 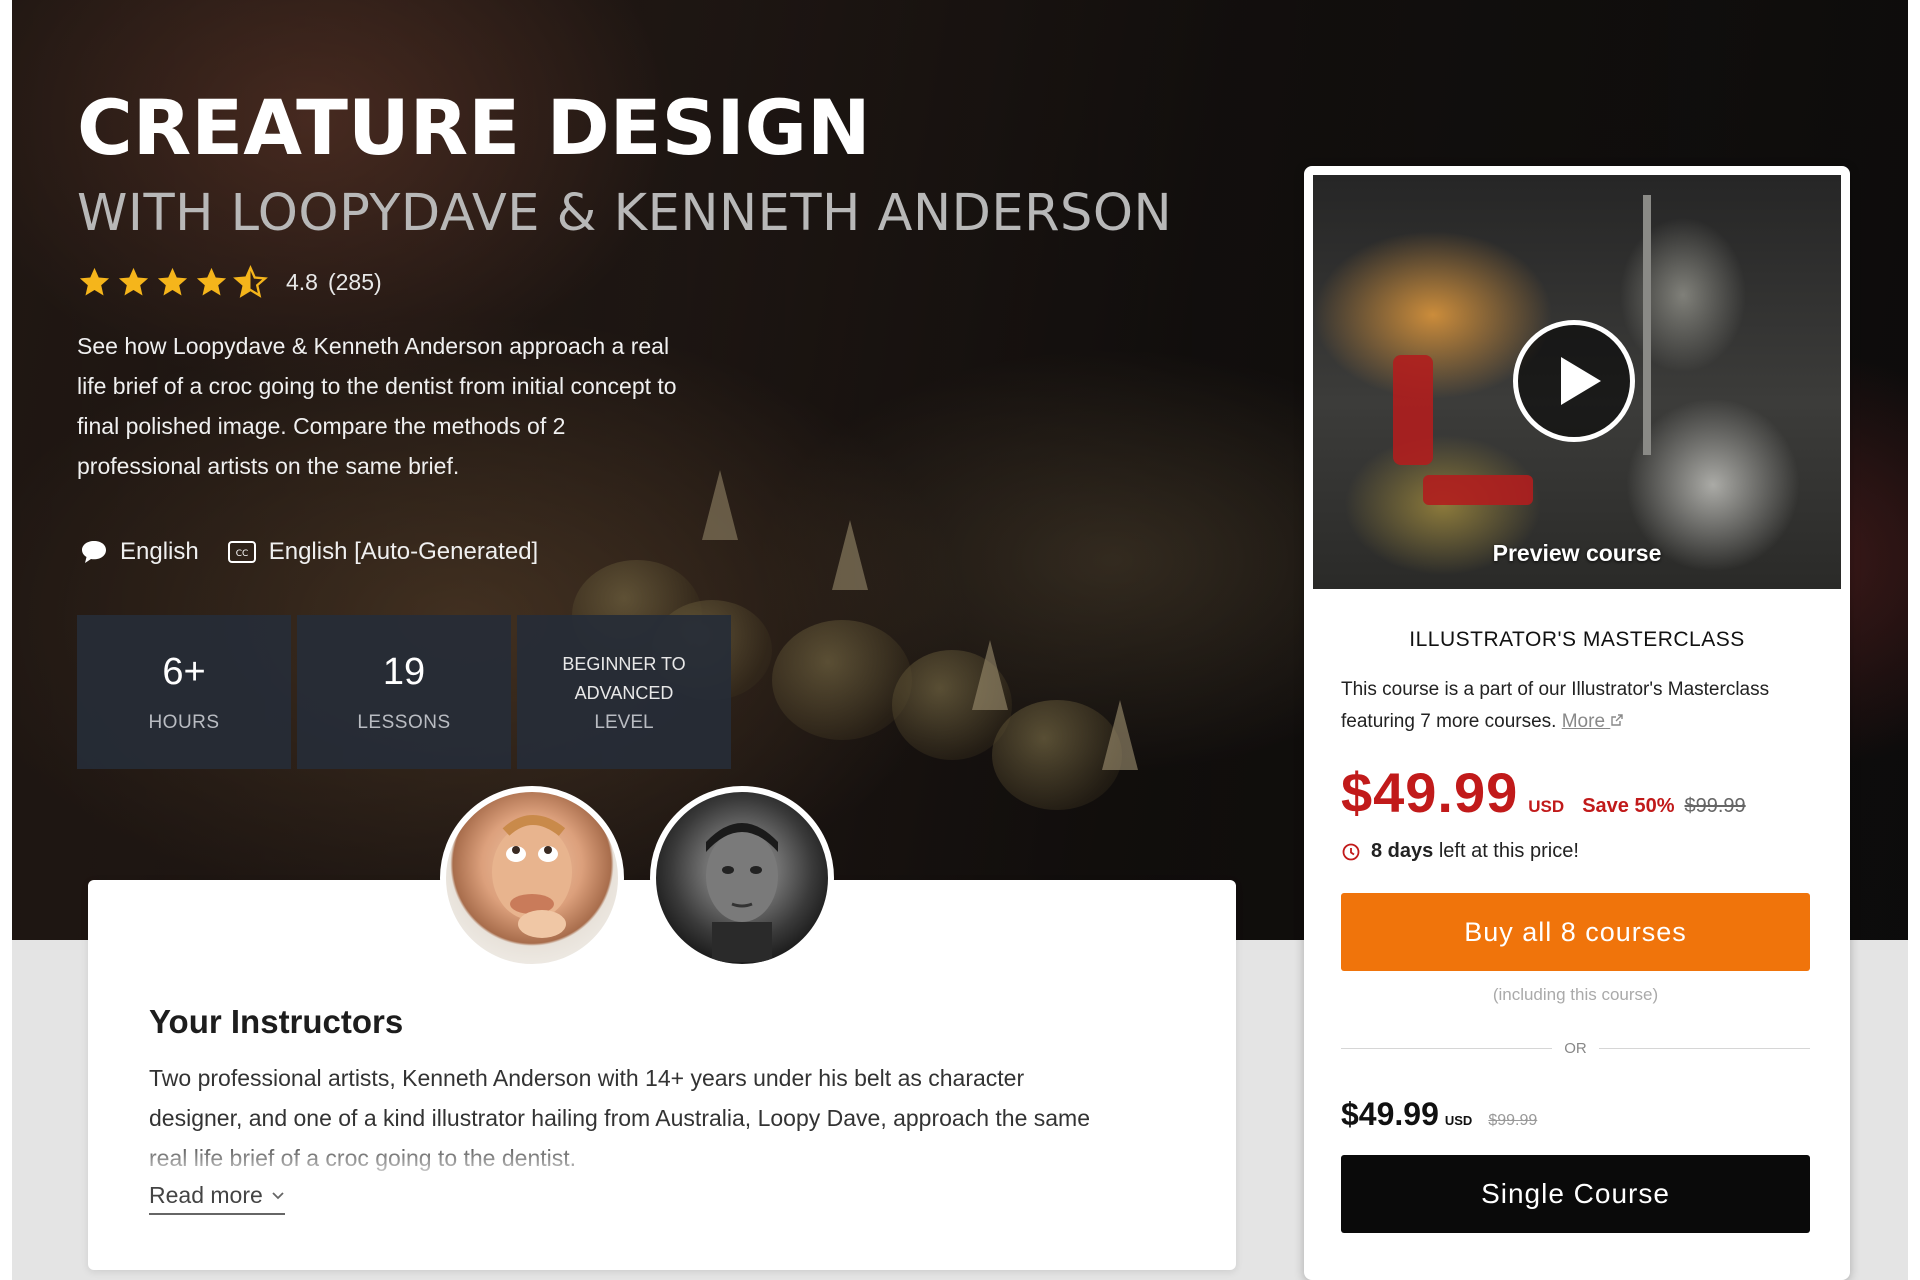 I want to click on single-price-row: $49.99 USD $99.99, so click(x=1439, y=1114).